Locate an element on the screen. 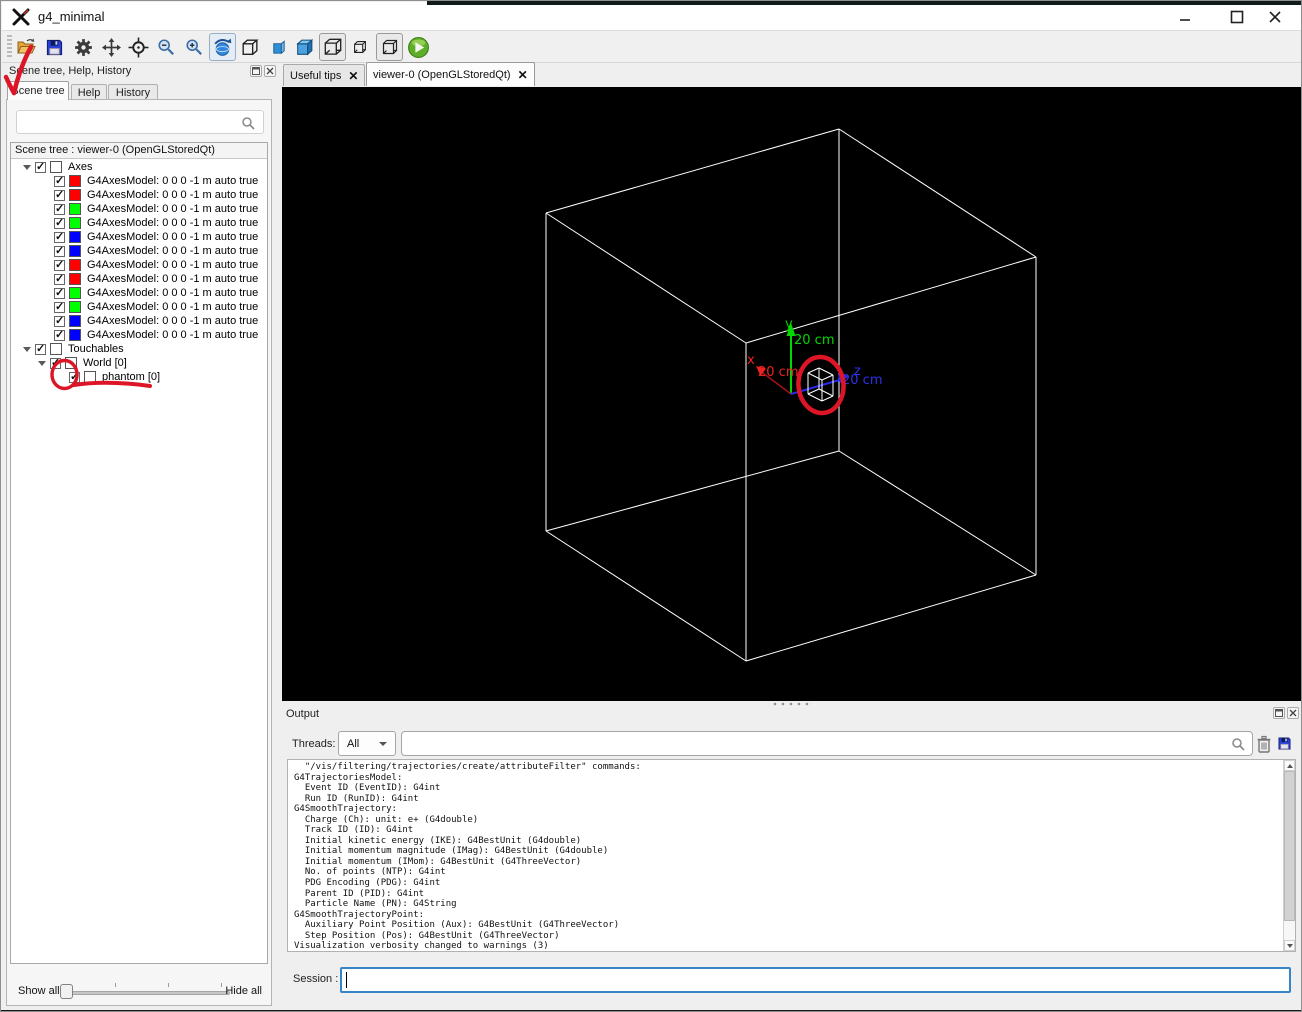 This screenshot has height=1012, width=1302. output-close-button is located at coordinates (1293, 713).